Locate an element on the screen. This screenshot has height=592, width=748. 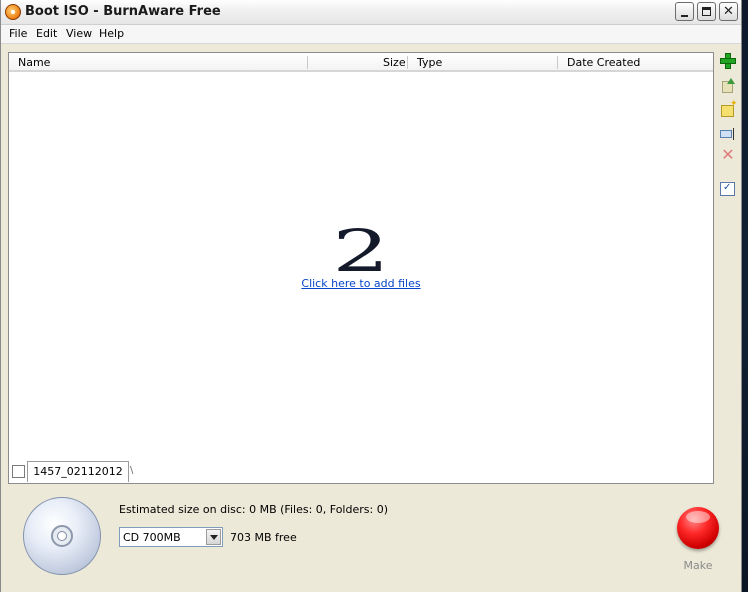
title-bar: Boot ISO - BurnAware Free ✕ is located at coordinates (371, 12).